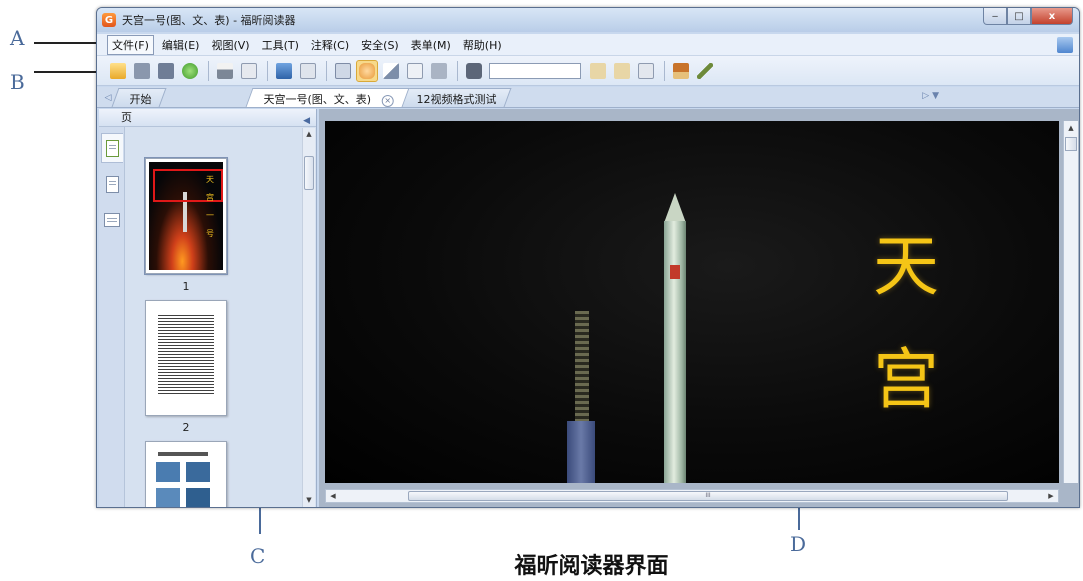  What do you see at coordinates (675, 208) in the screenshot?
I see `rocket-nose` at bounding box center [675, 208].